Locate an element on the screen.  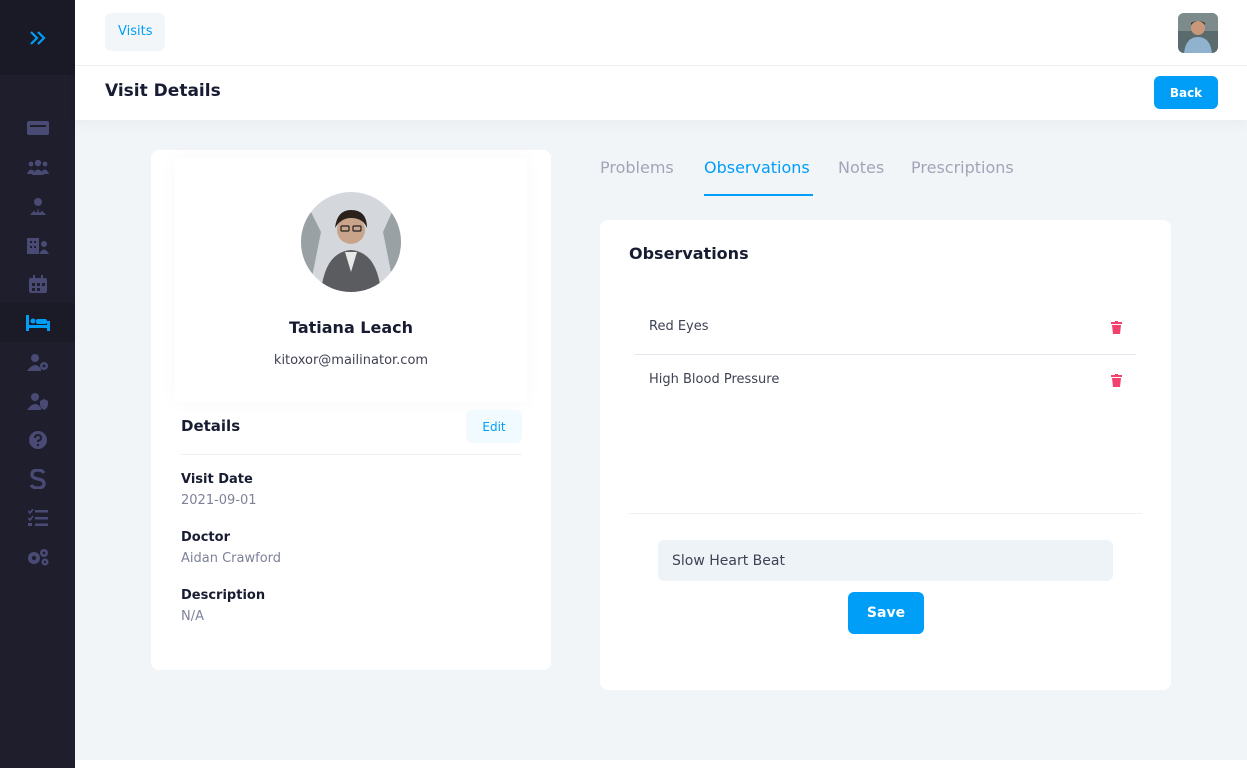
observation-label: Red Eyes is located at coordinates (679, 326).